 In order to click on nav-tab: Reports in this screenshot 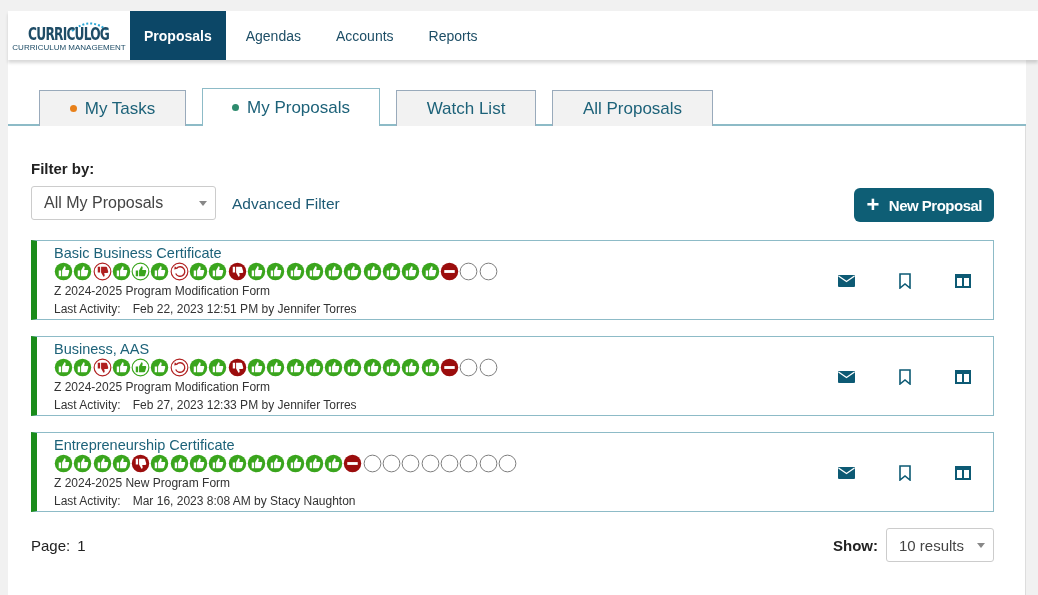, I will do `click(453, 35)`.